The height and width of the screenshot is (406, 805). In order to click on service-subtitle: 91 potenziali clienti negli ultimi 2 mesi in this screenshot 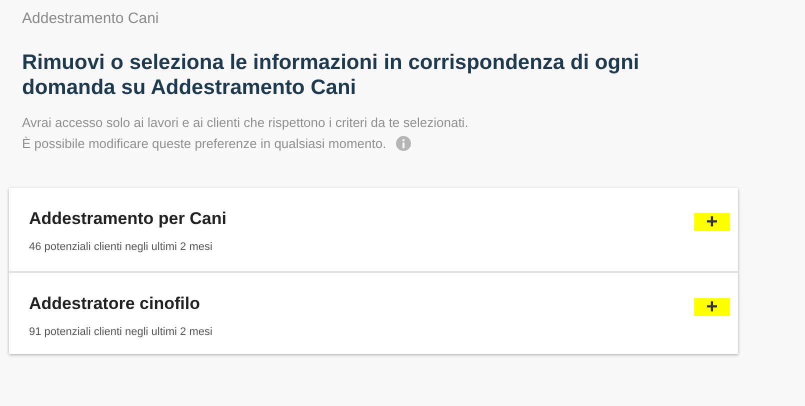, I will do `click(120, 332)`.